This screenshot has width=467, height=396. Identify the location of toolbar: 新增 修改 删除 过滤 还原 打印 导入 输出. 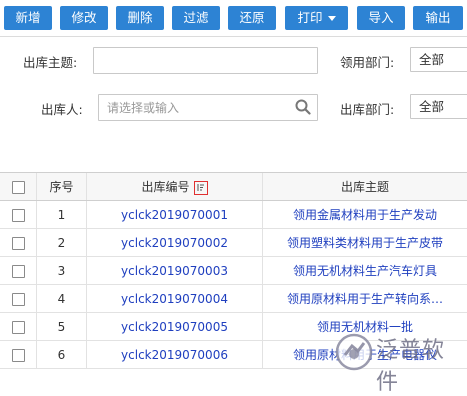
(233, 17).